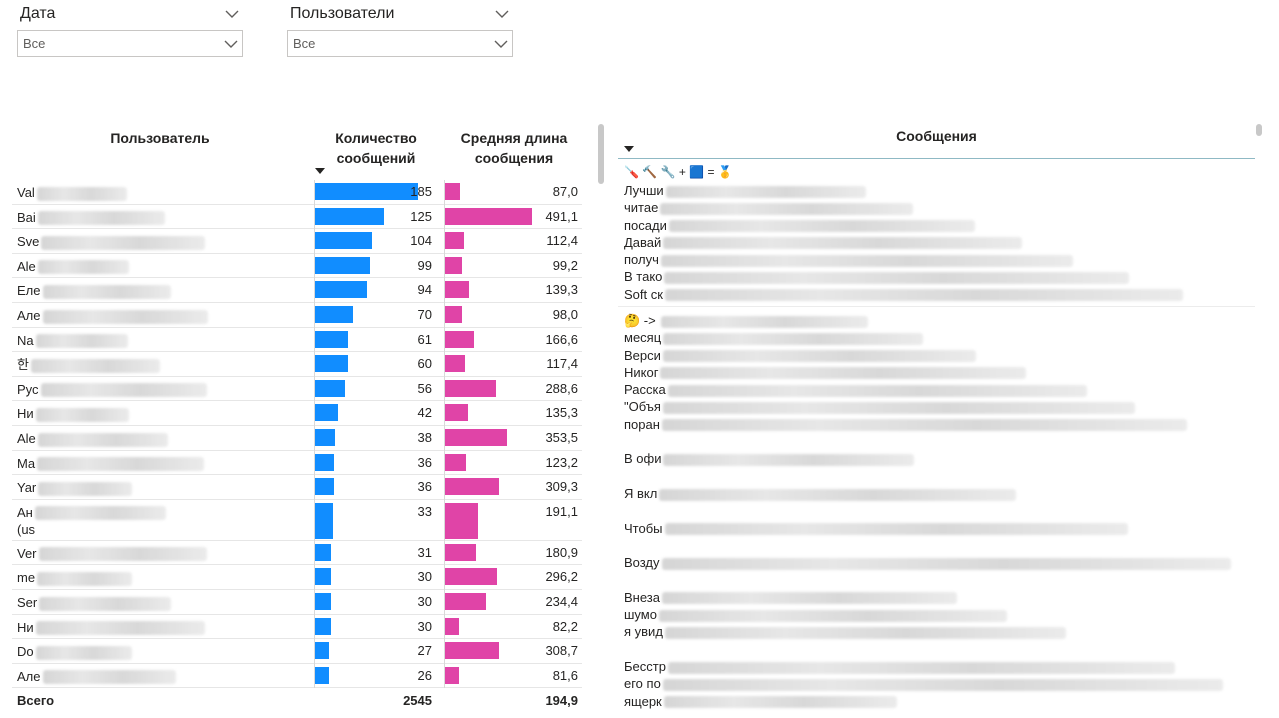 Image resolution: width=1279 pixels, height=718 pixels. Describe the element at coordinates (297, 651) in the screenshot. I see `table-row: Do 27 308,7` at that location.